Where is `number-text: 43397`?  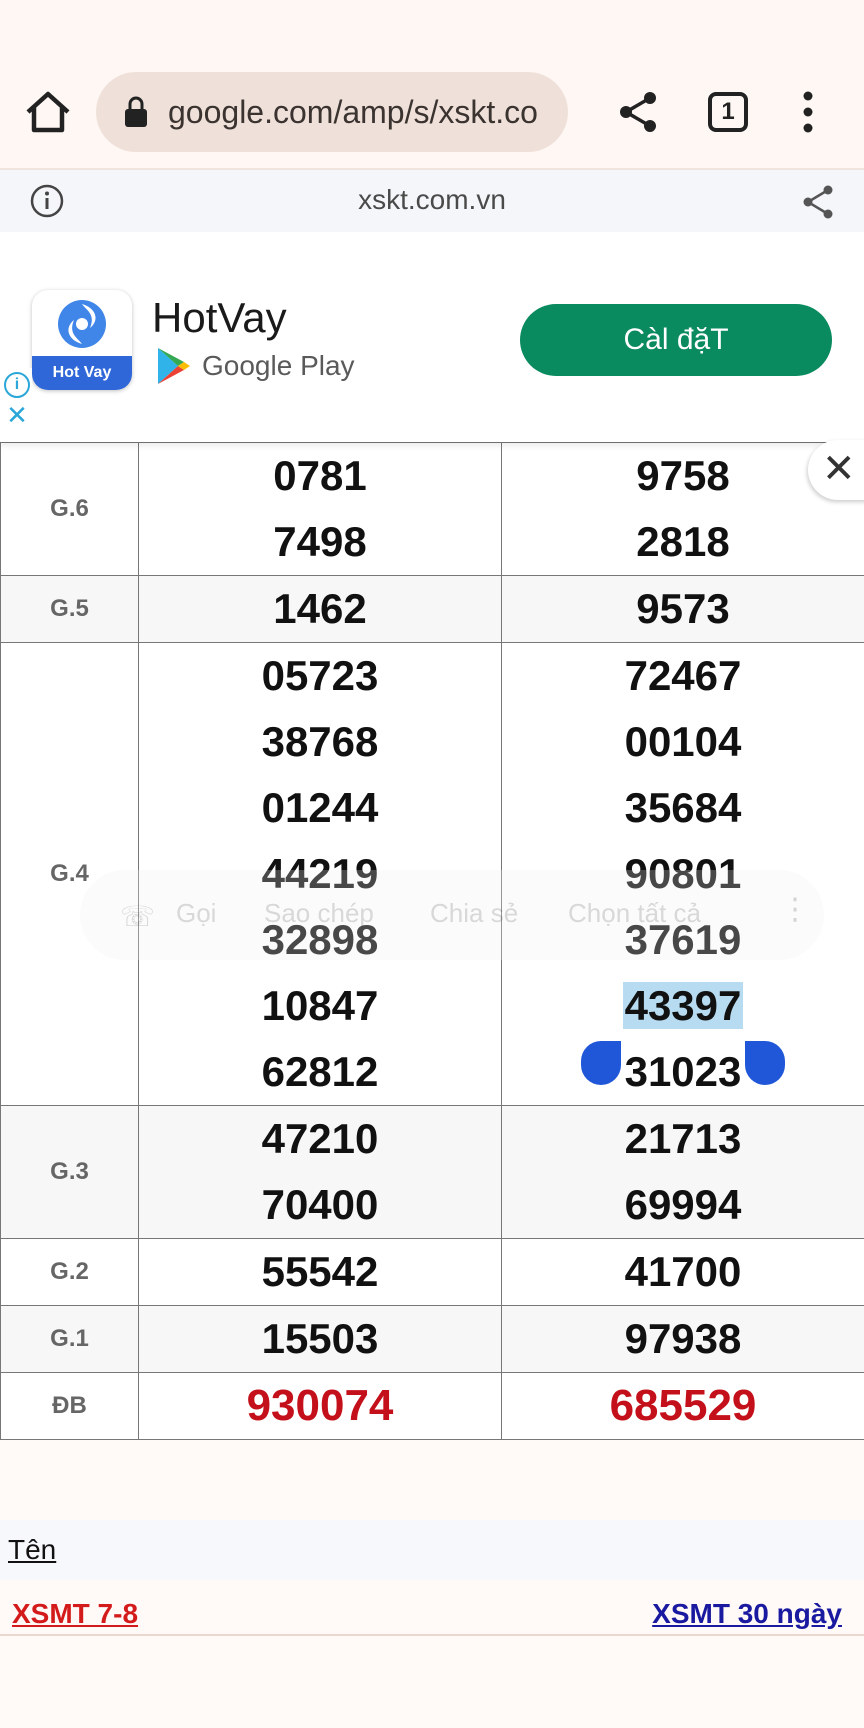
number-text: 43397 is located at coordinates (683, 1005).